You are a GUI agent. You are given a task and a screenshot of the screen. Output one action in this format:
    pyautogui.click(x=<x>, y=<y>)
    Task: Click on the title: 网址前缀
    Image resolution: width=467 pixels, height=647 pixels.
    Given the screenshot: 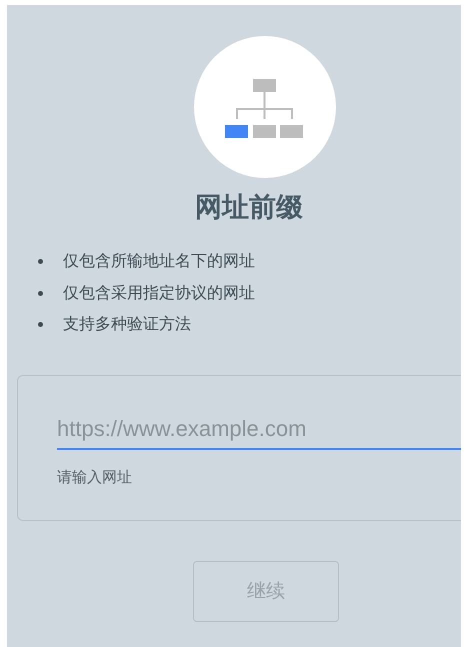 What is the action you would take?
    pyautogui.click(x=249, y=208)
    